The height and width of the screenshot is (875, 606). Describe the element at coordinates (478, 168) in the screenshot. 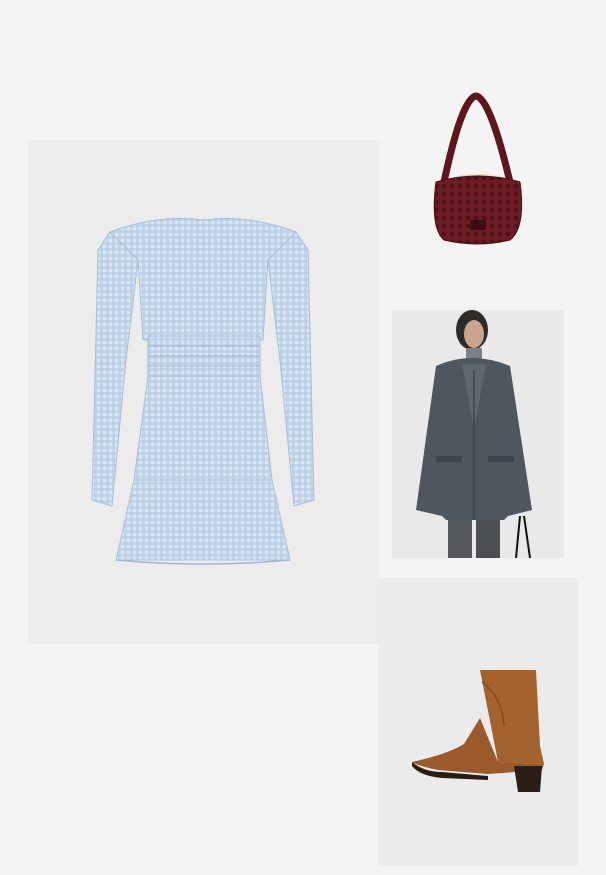

I see `bag-image` at that location.